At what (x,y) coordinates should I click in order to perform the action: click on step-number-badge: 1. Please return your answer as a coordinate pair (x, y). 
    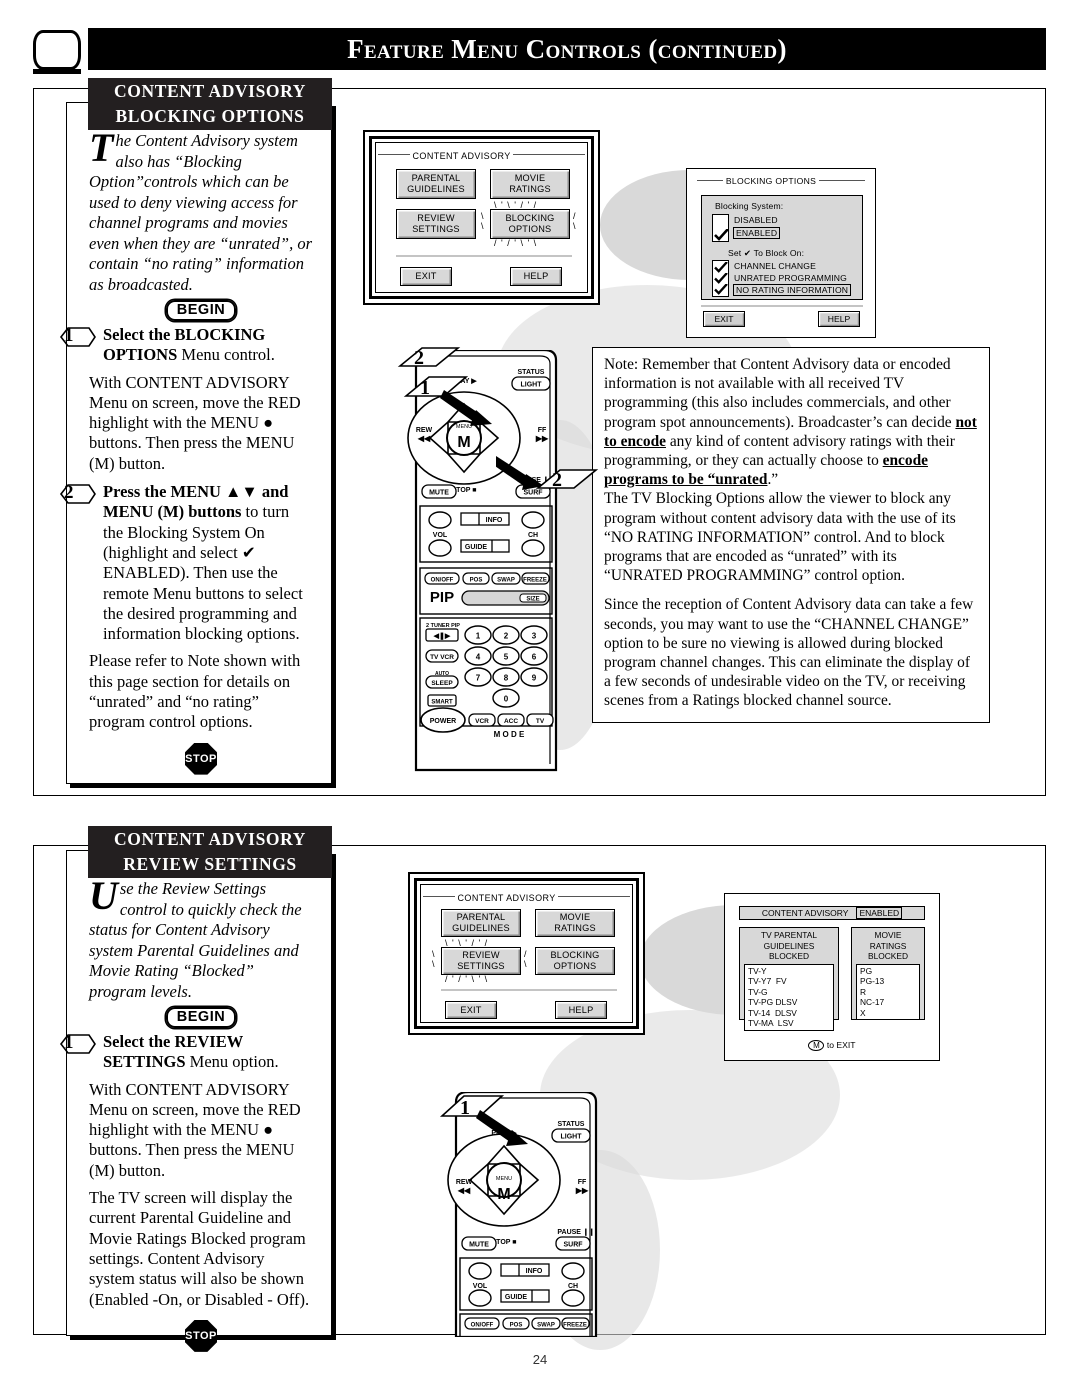
    Looking at the image, I should click on (78, 1043).